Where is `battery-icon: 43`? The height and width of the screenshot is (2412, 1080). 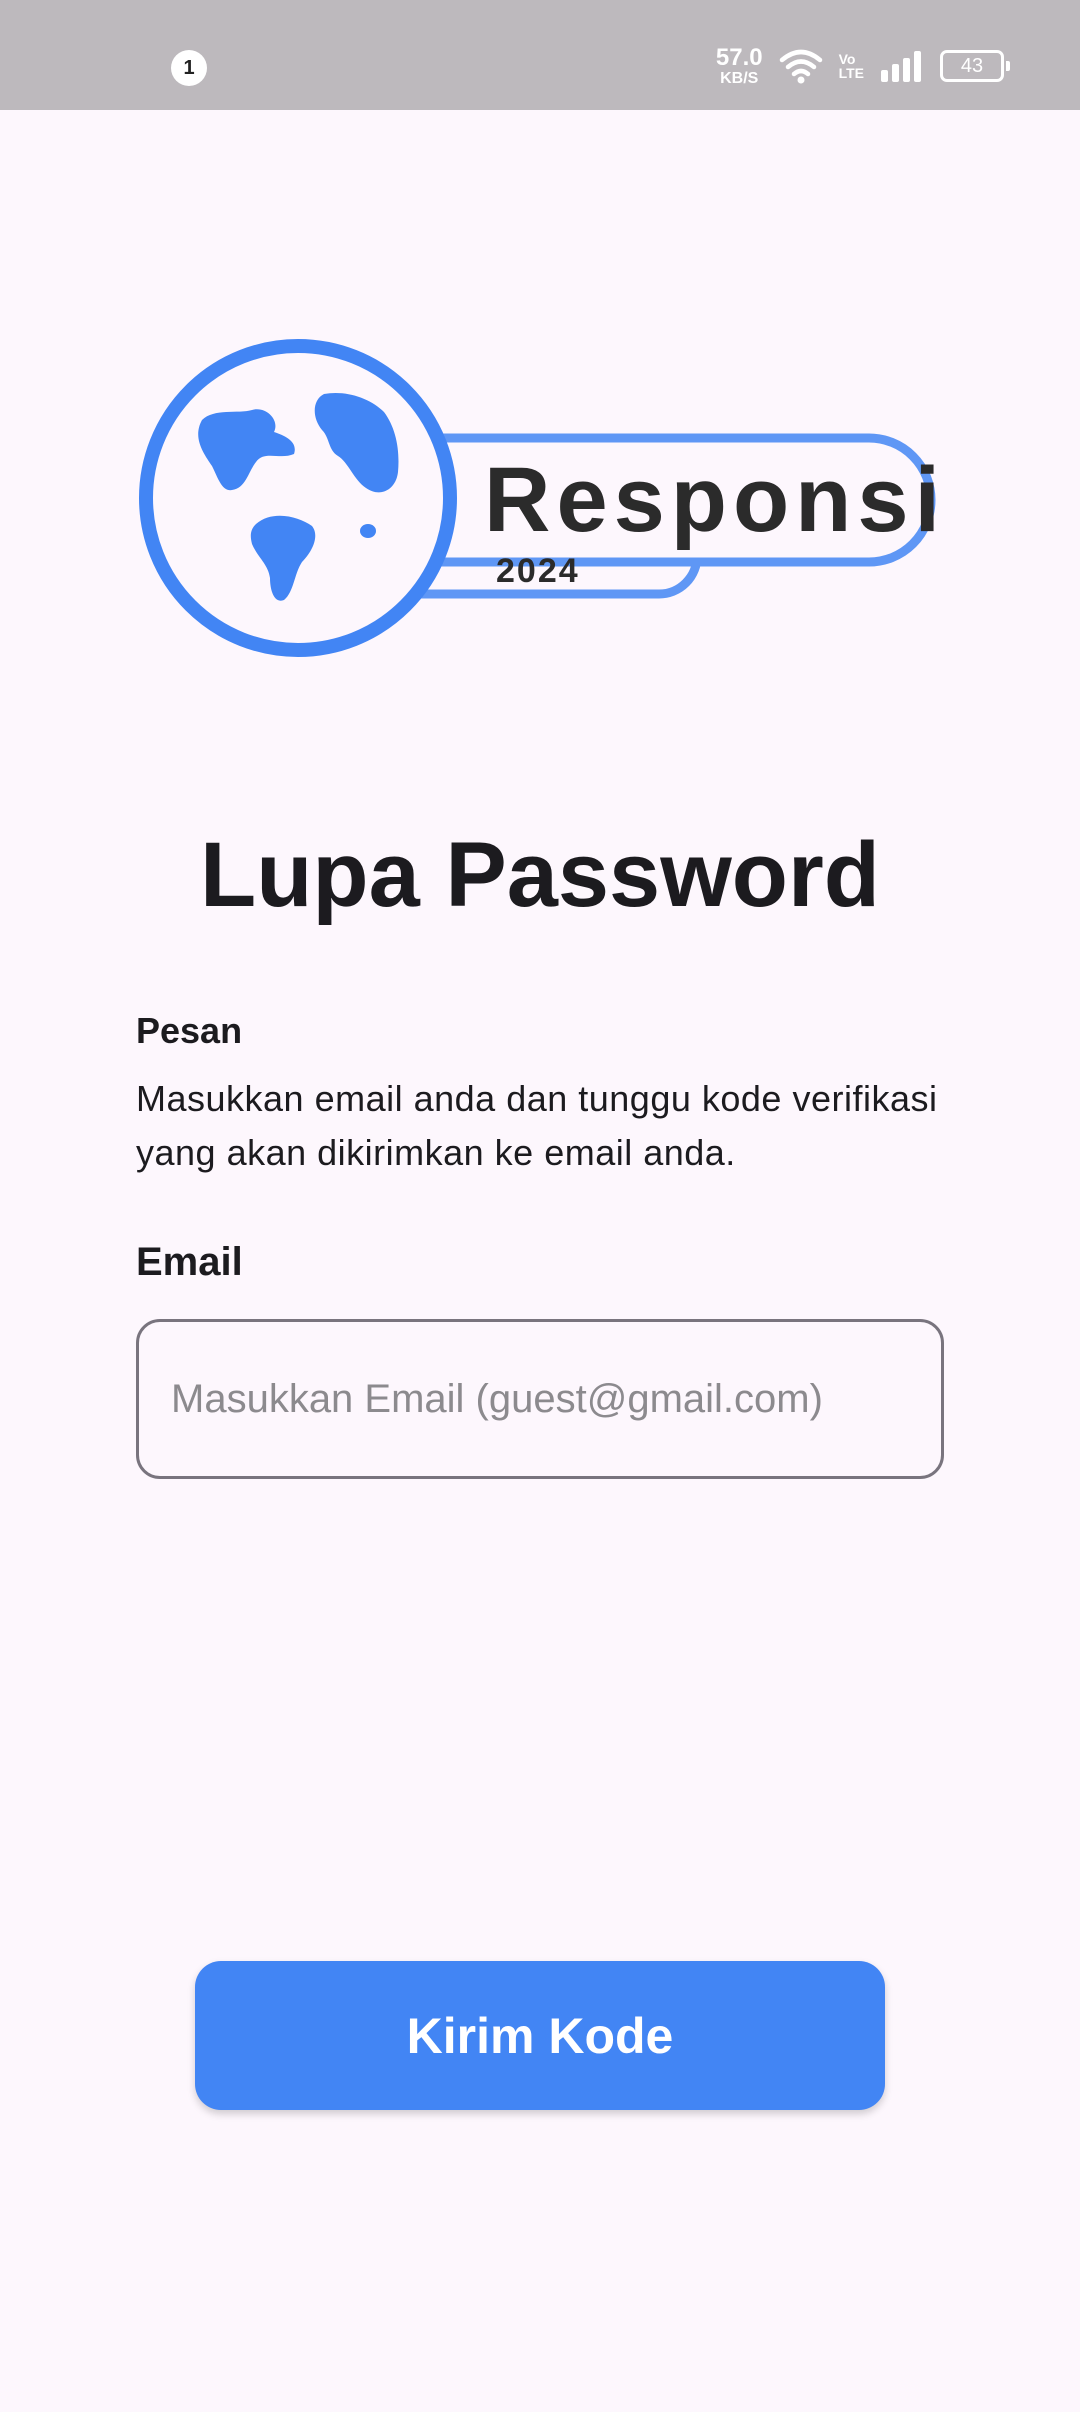 battery-icon: 43 is located at coordinates (975, 66).